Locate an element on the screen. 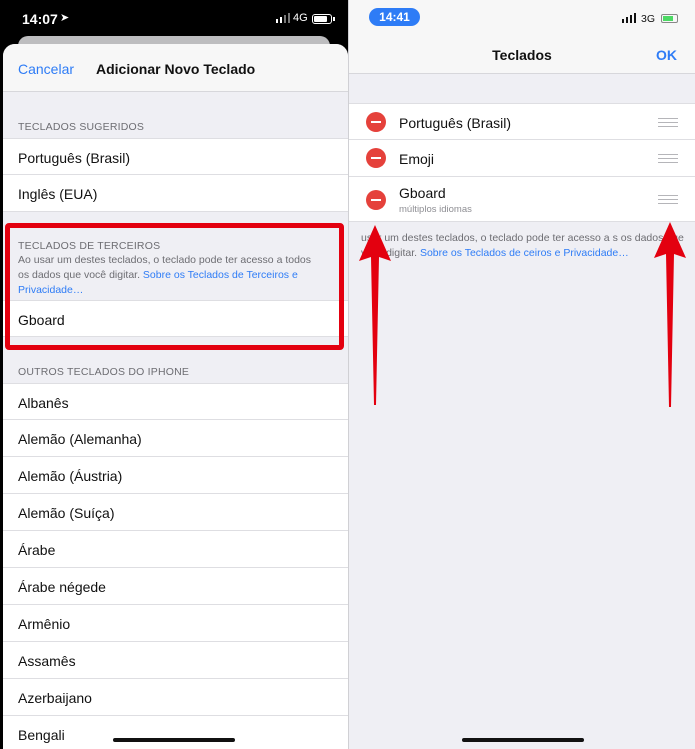  list-item-label: Armênio is located at coordinates (44, 624).